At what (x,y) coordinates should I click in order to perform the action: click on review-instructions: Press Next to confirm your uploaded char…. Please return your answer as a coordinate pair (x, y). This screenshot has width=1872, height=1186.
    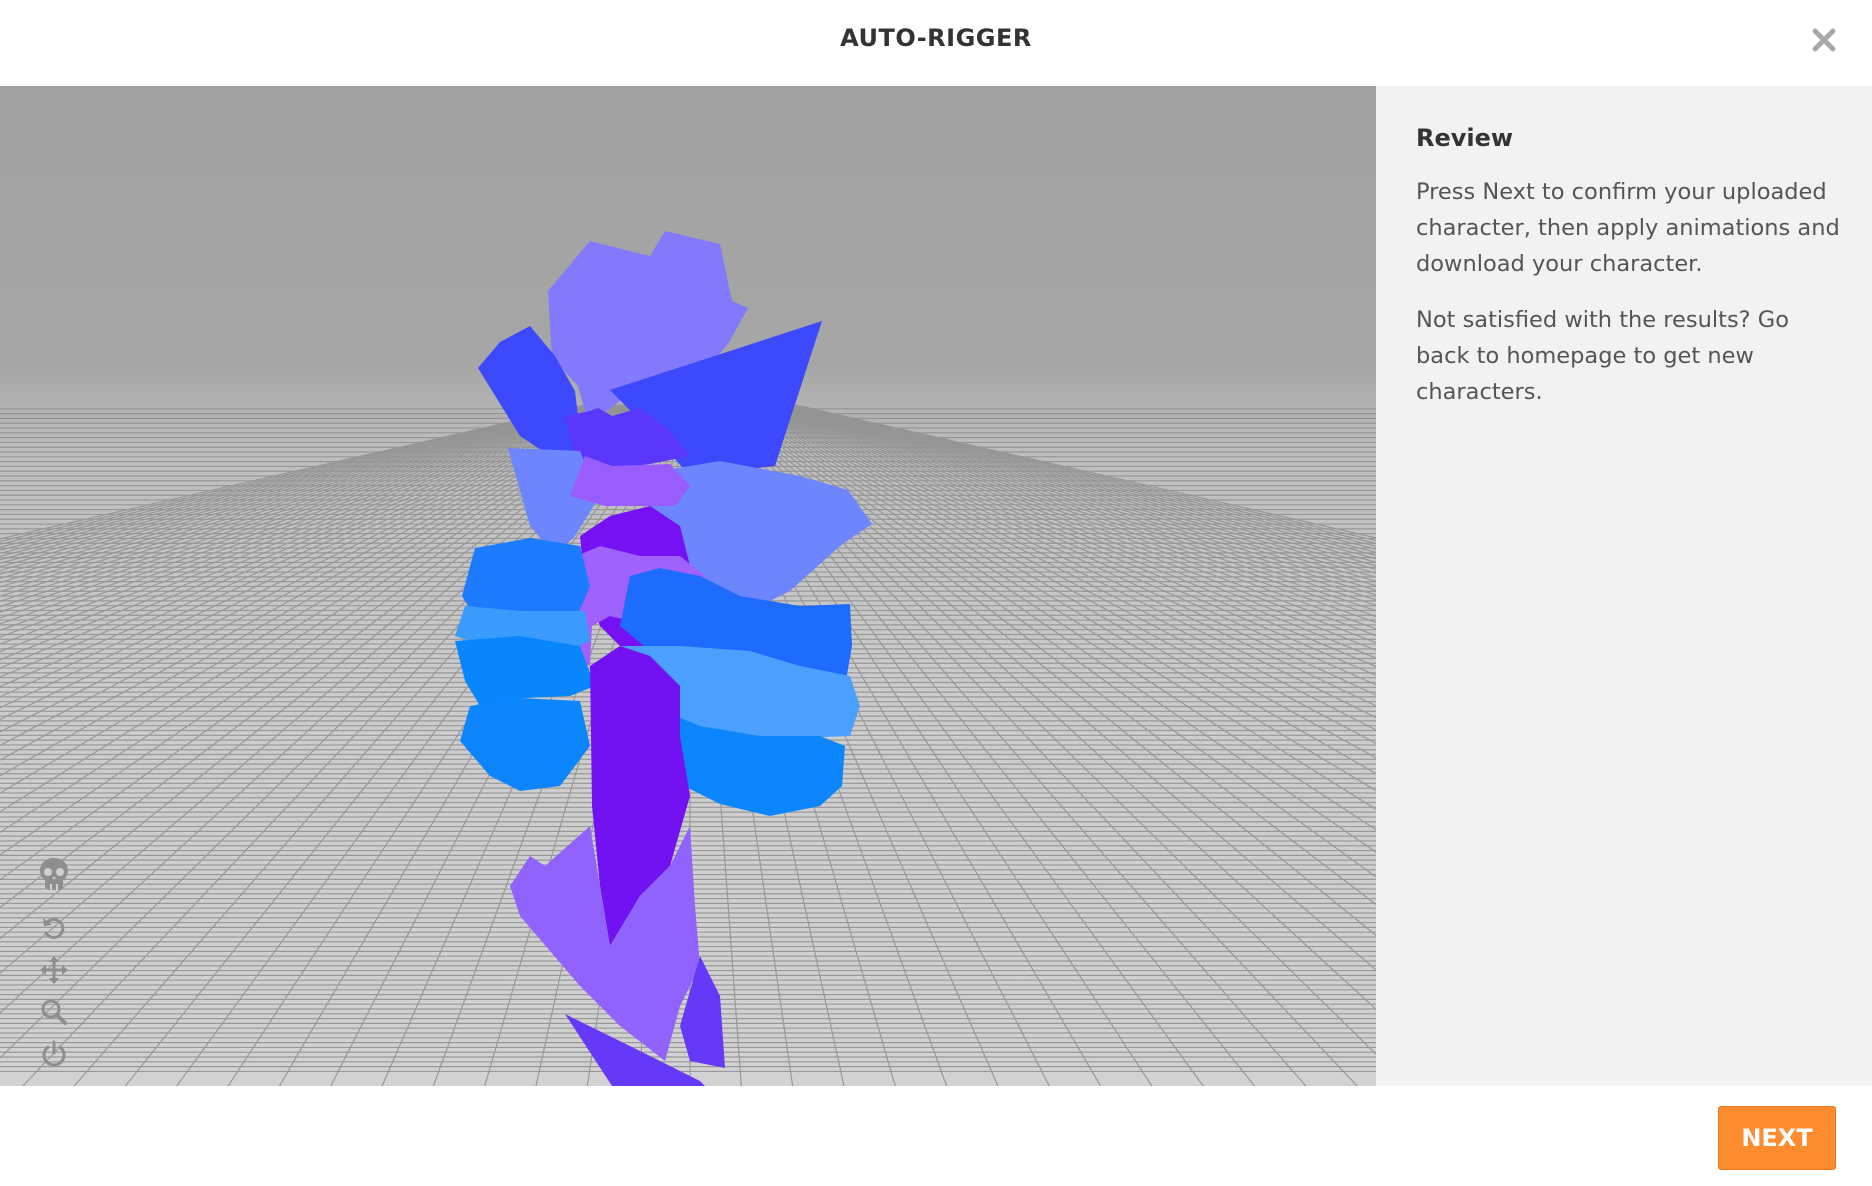
    Looking at the image, I should click on (1628, 228).